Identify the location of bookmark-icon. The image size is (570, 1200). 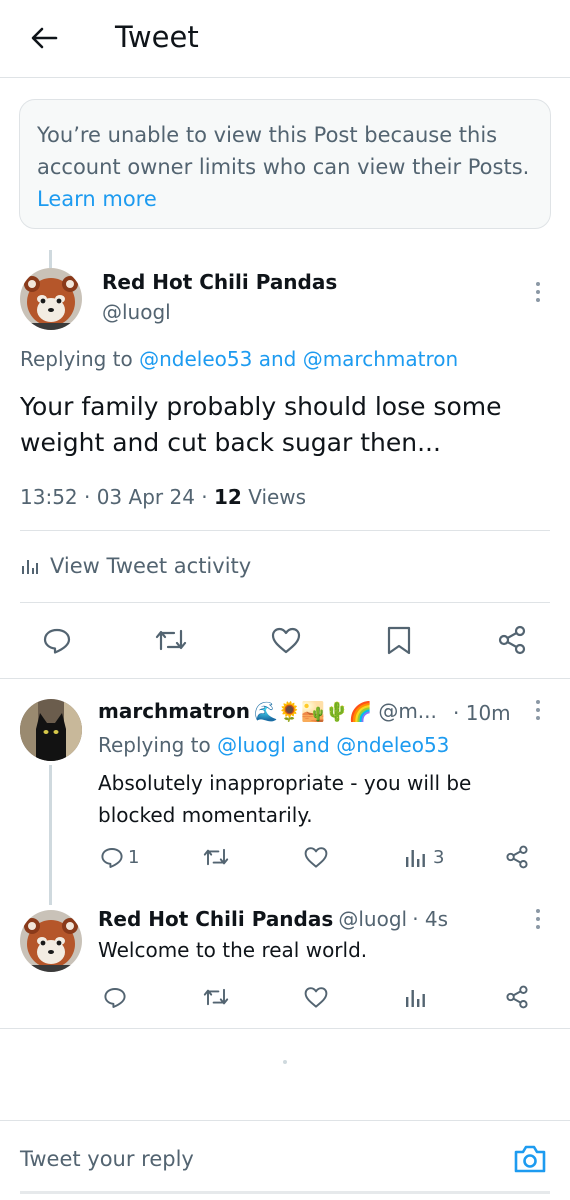
(399, 640).